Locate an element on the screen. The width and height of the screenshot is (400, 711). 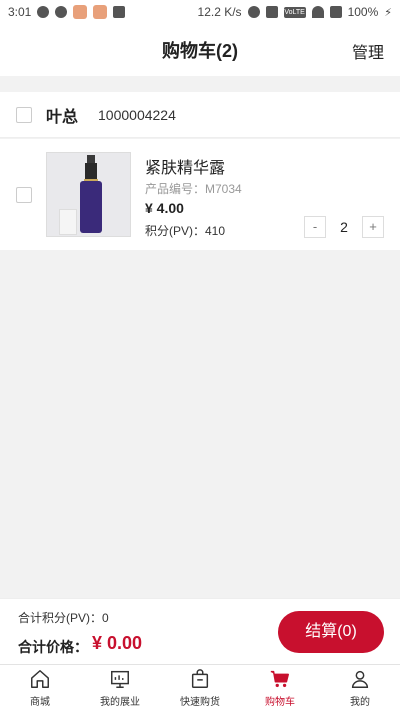
charging-icon: ⚡ is located at coordinates (388, 12).